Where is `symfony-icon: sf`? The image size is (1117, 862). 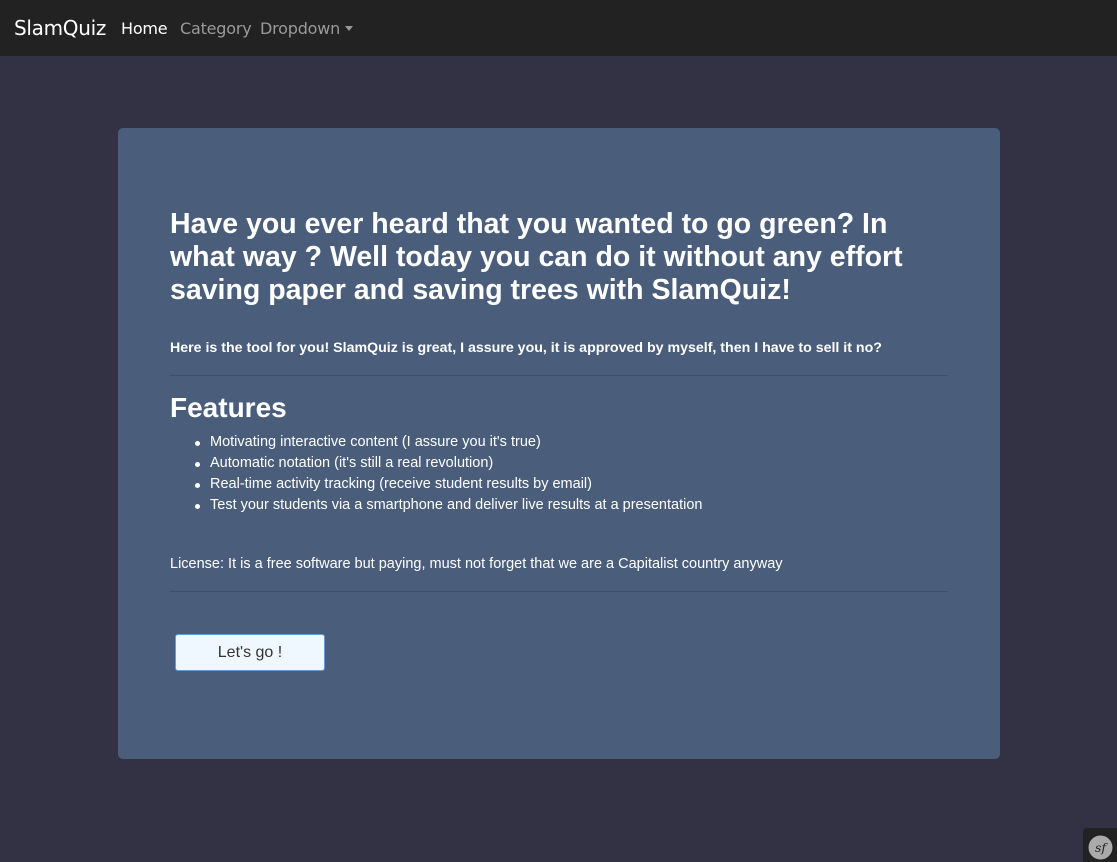
symfony-icon: sf is located at coordinates (1100, 847).